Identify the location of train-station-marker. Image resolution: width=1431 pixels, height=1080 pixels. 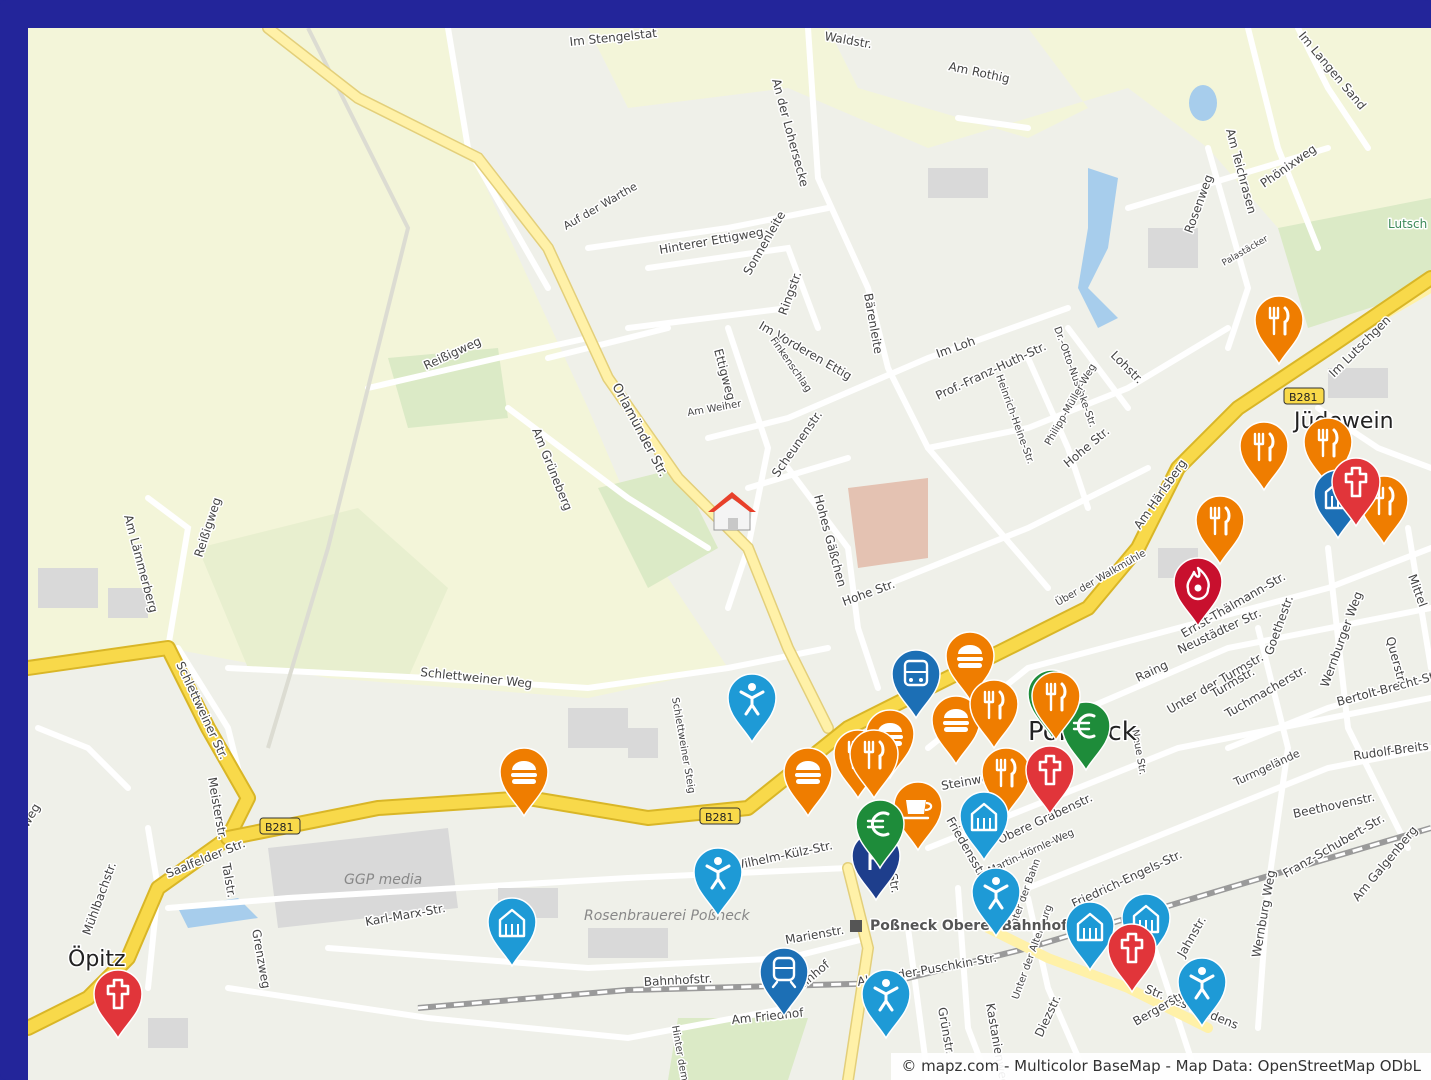
(784, 982).